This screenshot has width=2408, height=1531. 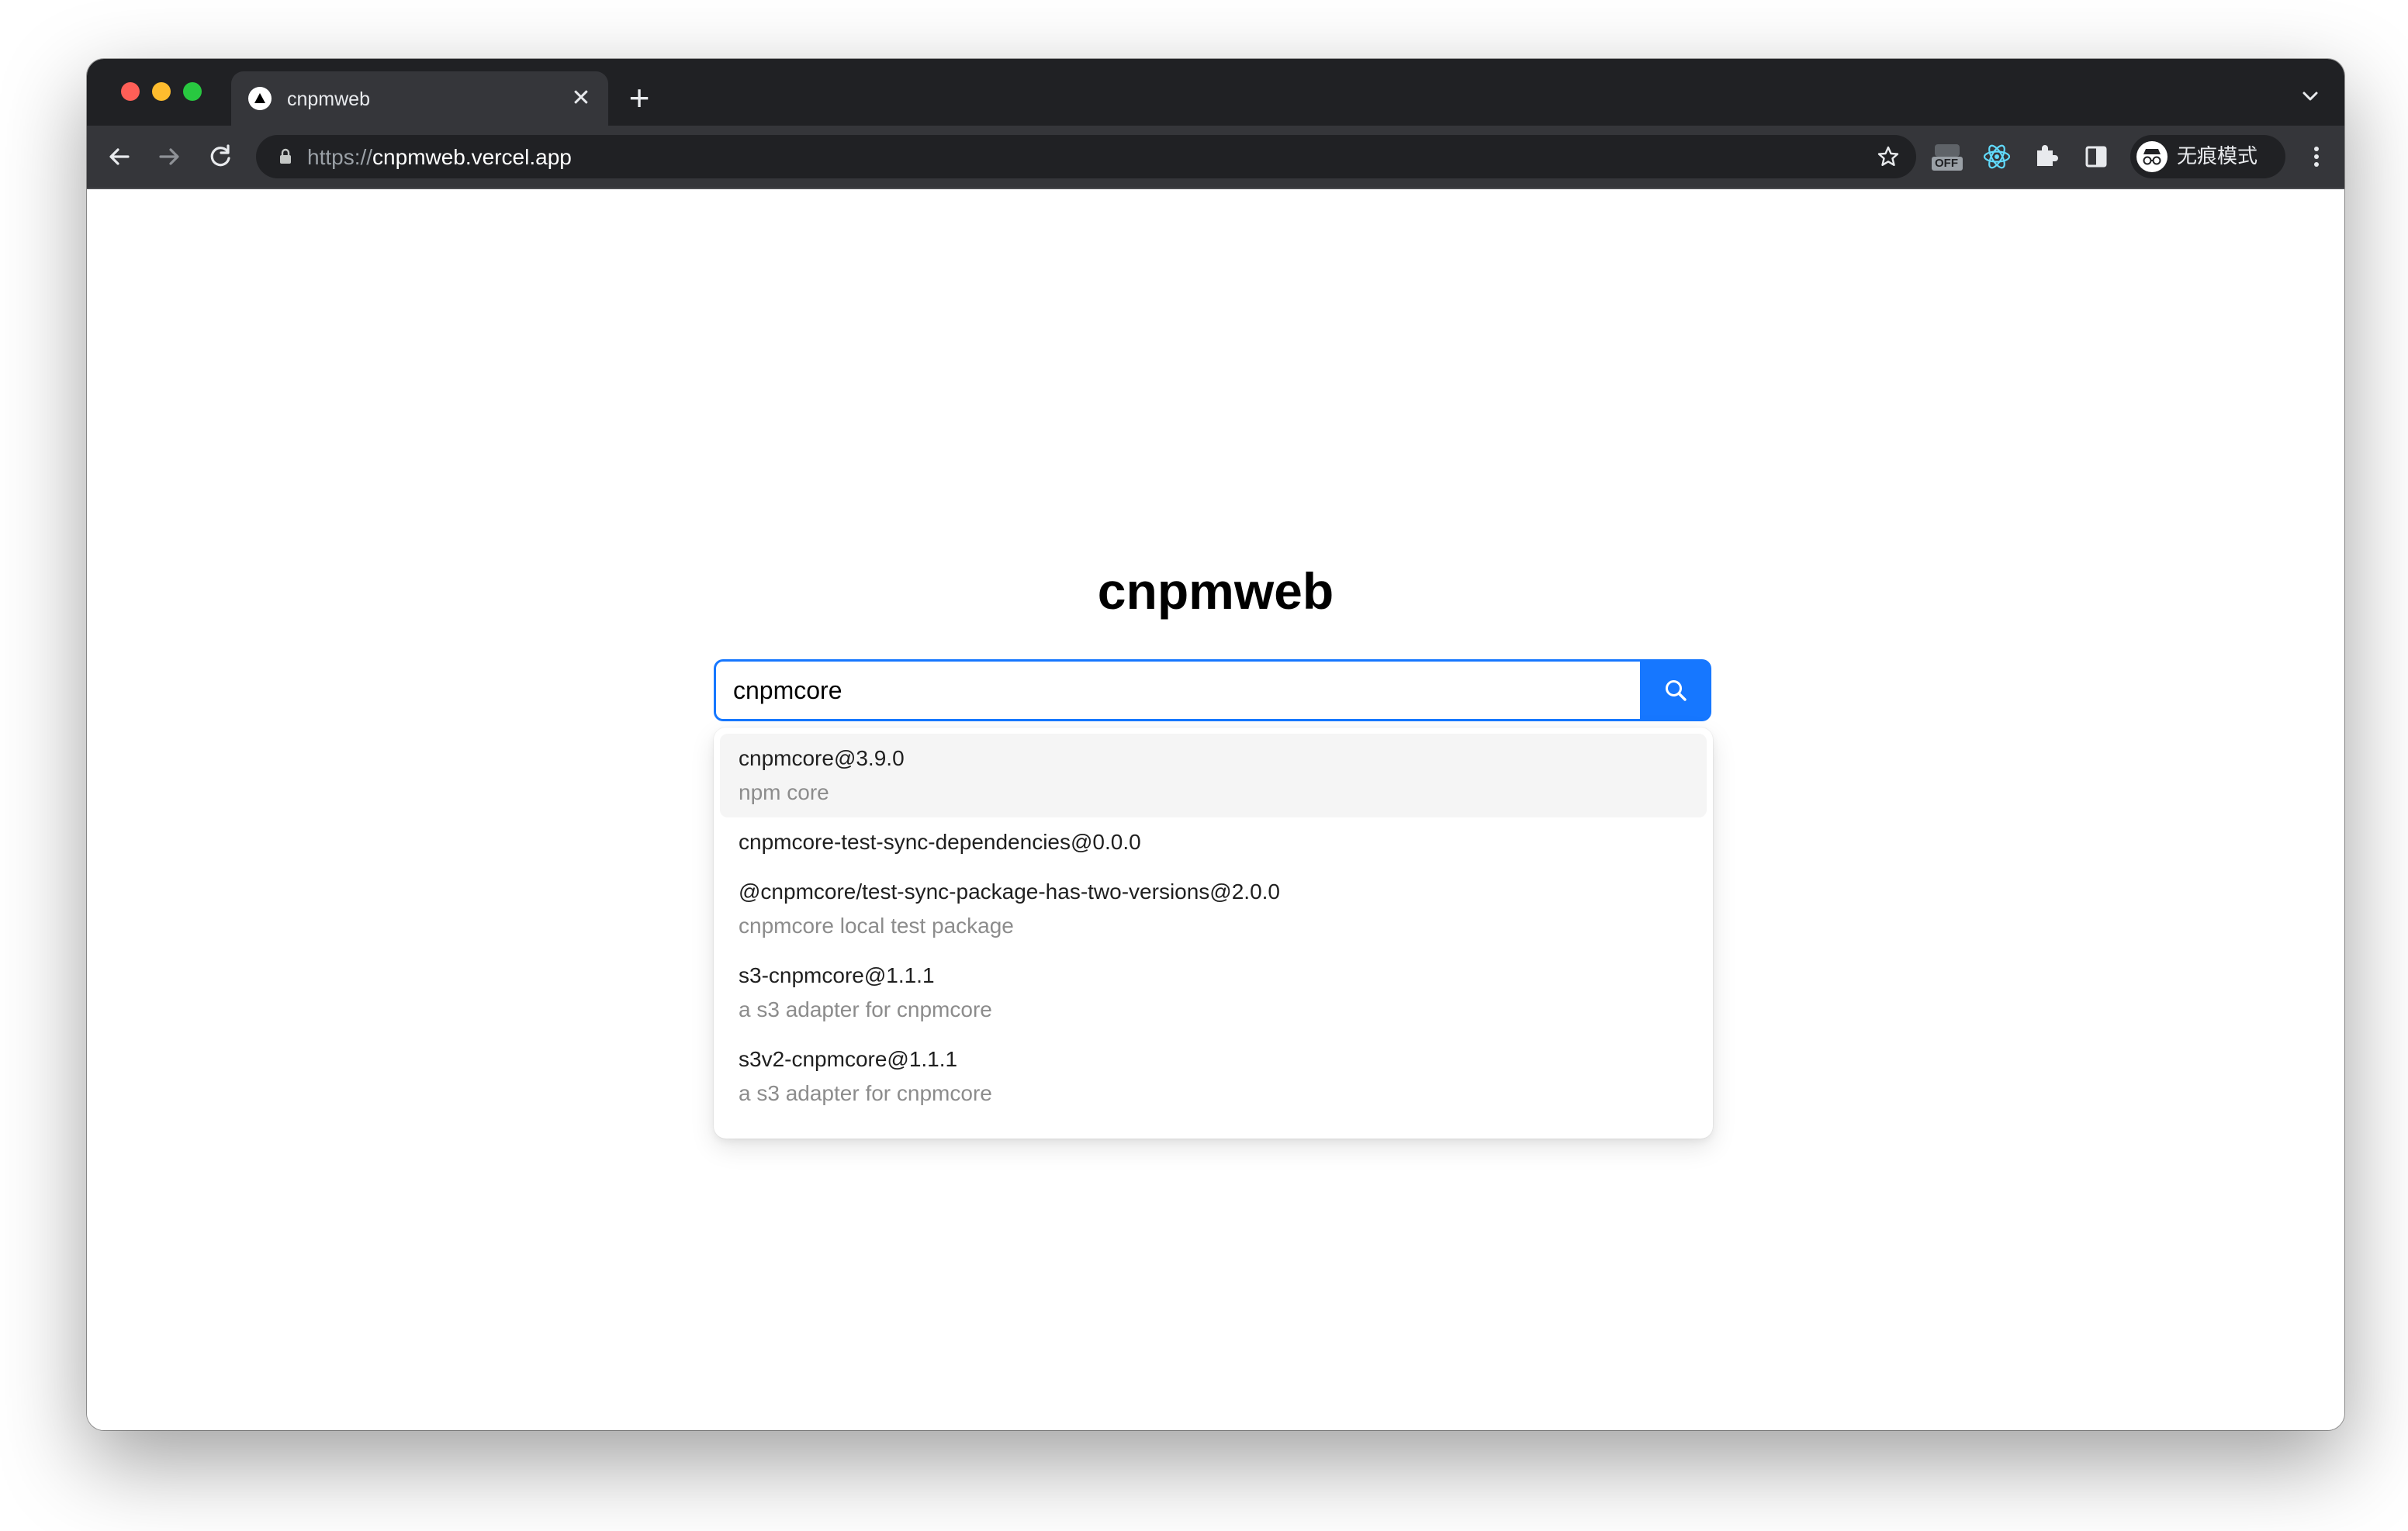 I want to click on more-vertical-icon, so click(x=2316, y=157).